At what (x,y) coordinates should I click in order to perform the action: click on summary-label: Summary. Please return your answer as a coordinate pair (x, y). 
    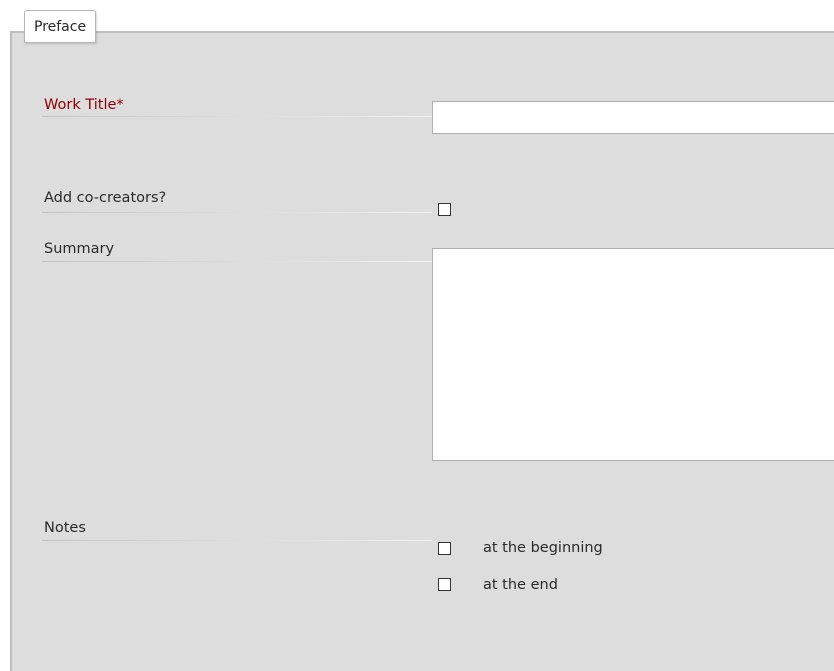
    Looking at the image, I should click on (79, 249).